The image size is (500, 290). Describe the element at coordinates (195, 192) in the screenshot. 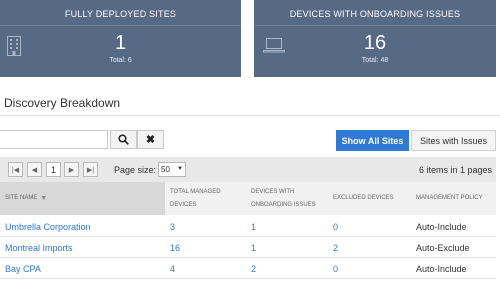

I see `column-label: TOTAL MANAGED` at that location.